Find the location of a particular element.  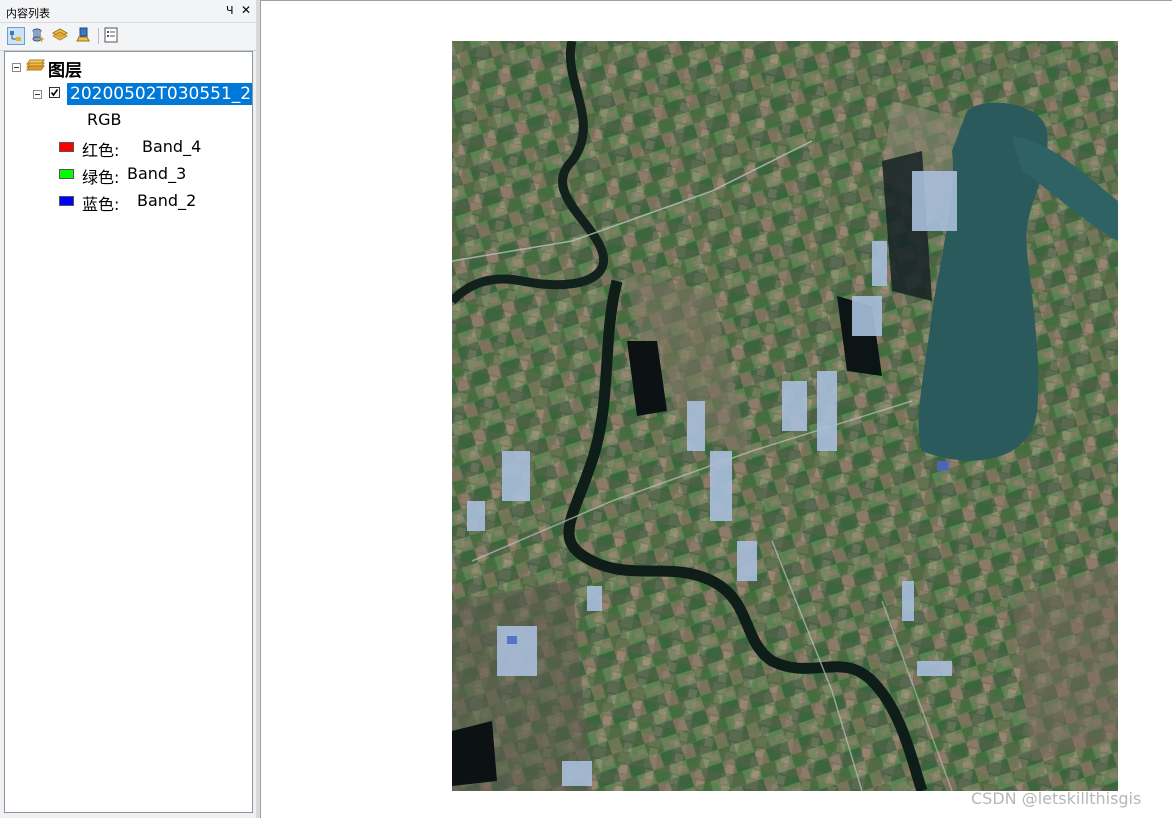

group-collapse-toggle is located at coordinates (16, 67).